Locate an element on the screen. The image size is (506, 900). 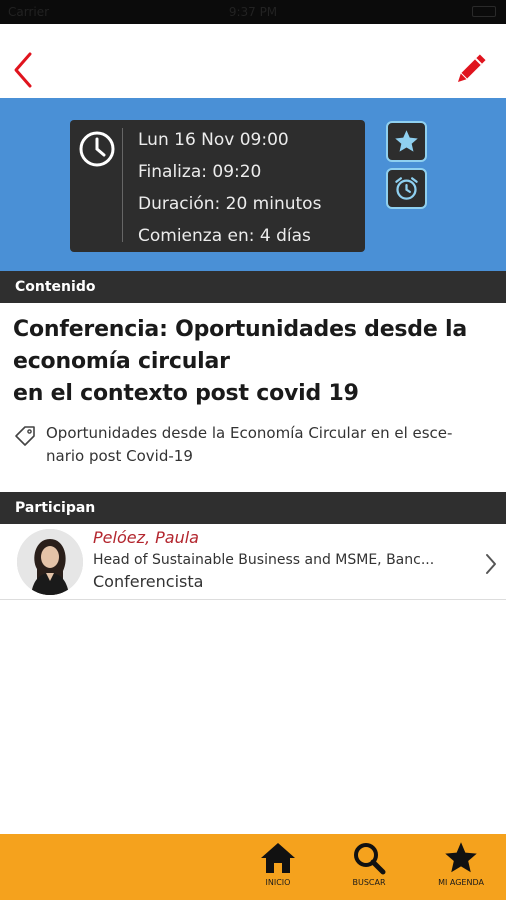
section-header-content: Contenido is located at coordinates (253, 287).